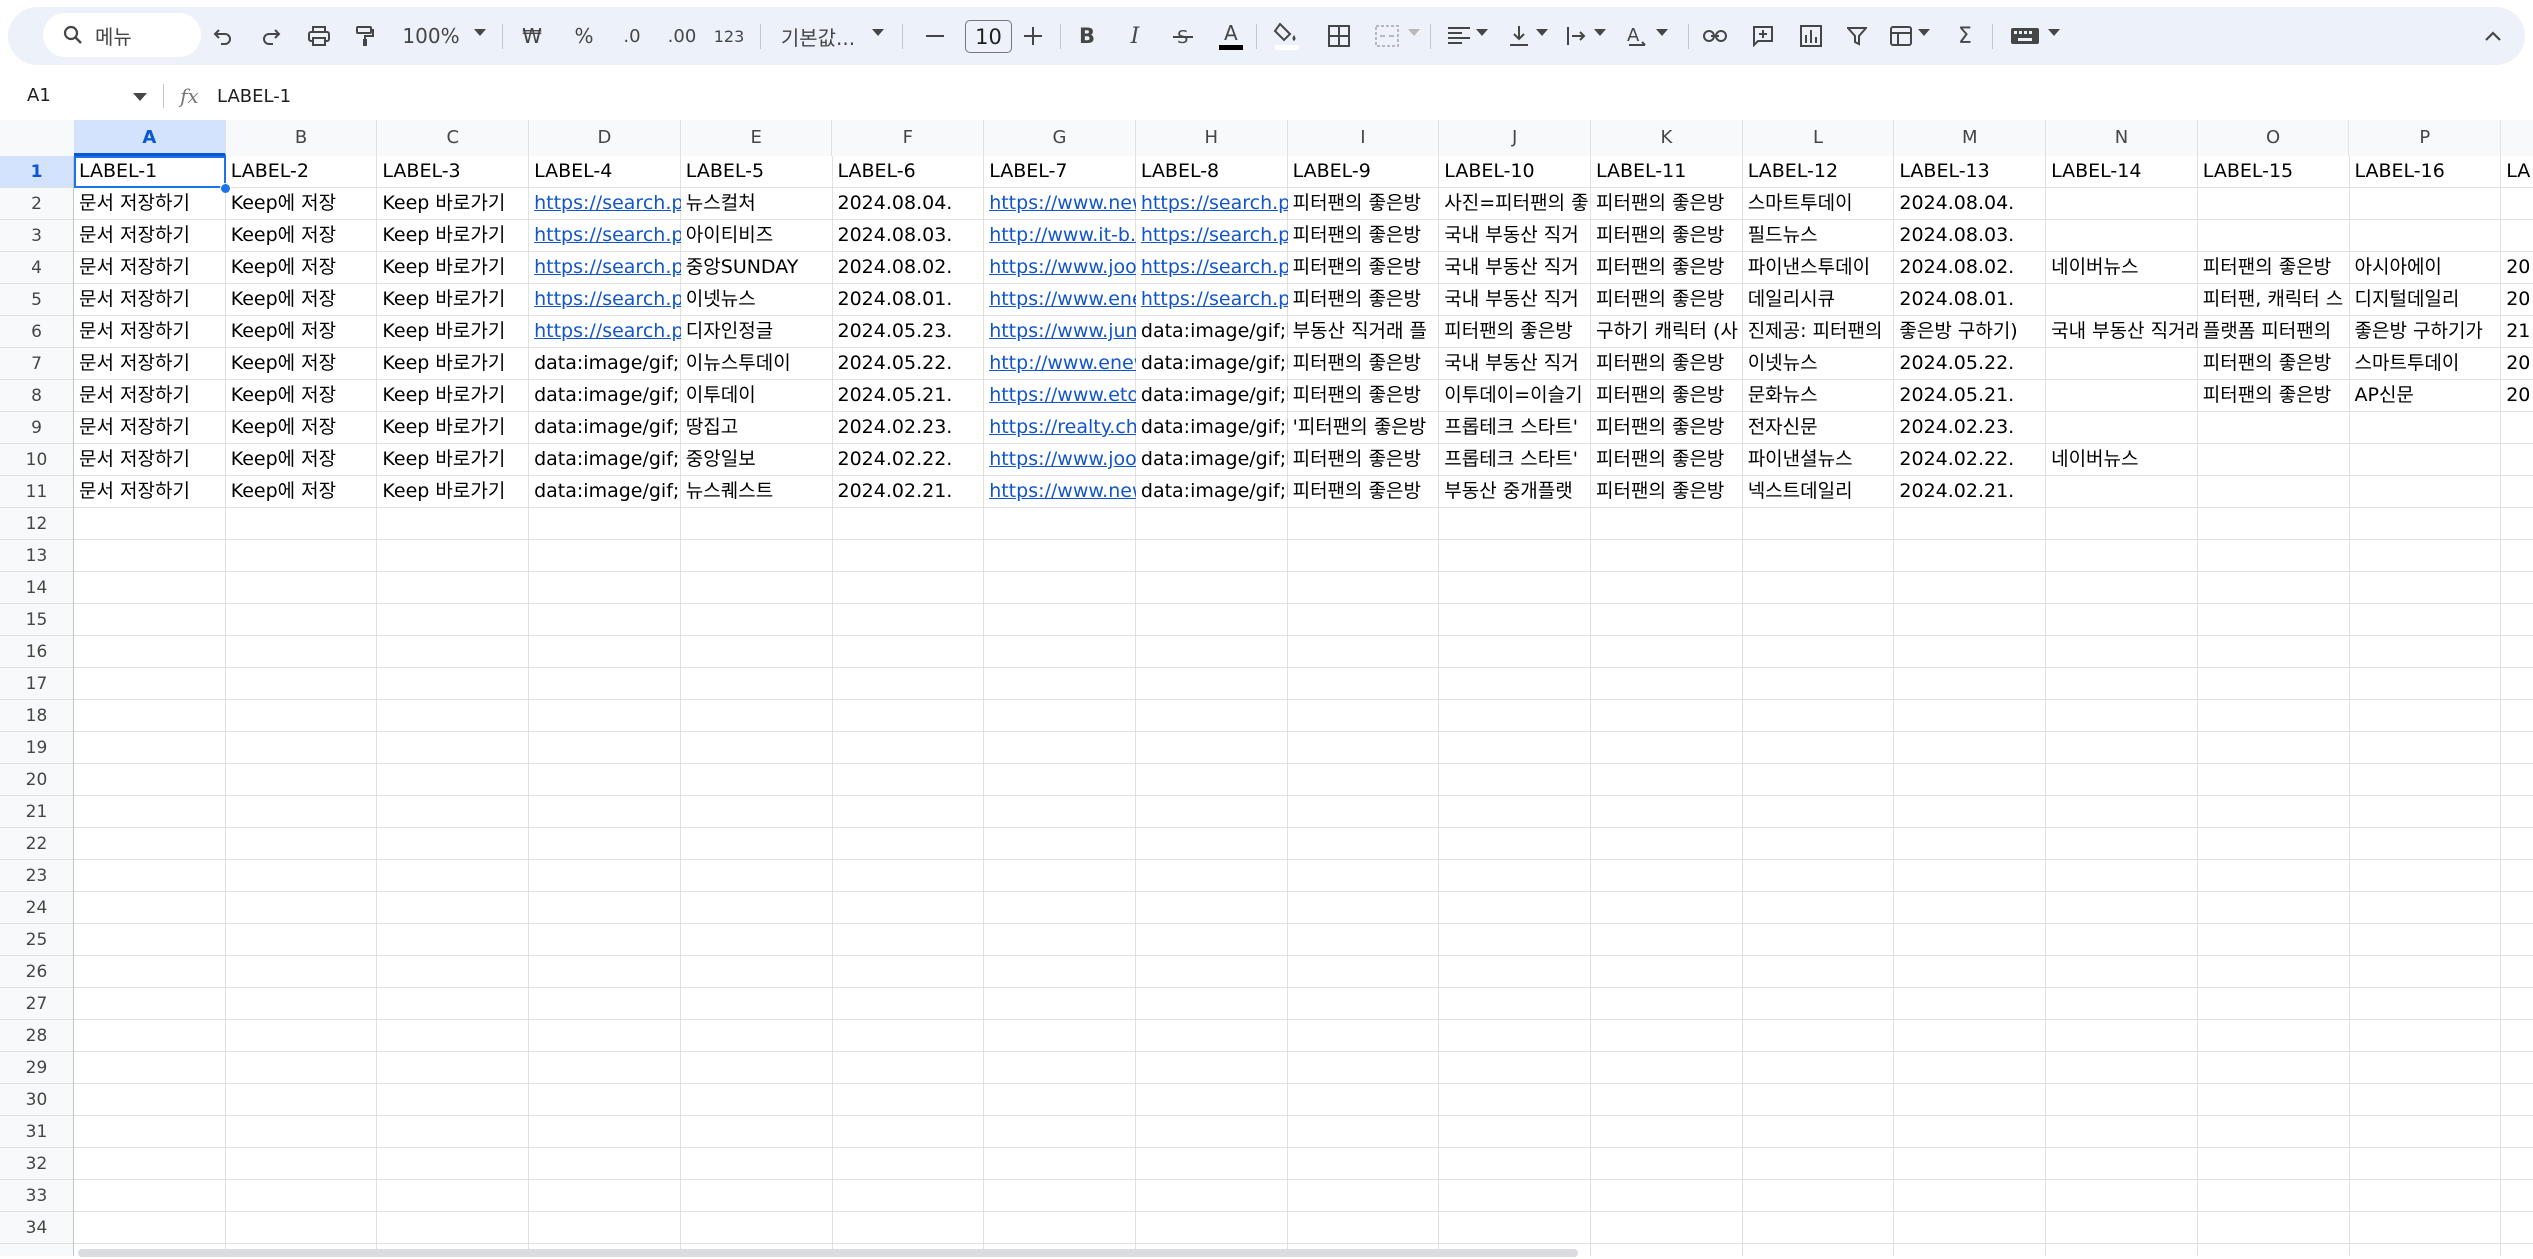 This screenshot has width=2533, height=1259. Describe the element at coordinates (1819, 267) in the screenshot. I see `data-cell: 파이낸스투데이` at that location.